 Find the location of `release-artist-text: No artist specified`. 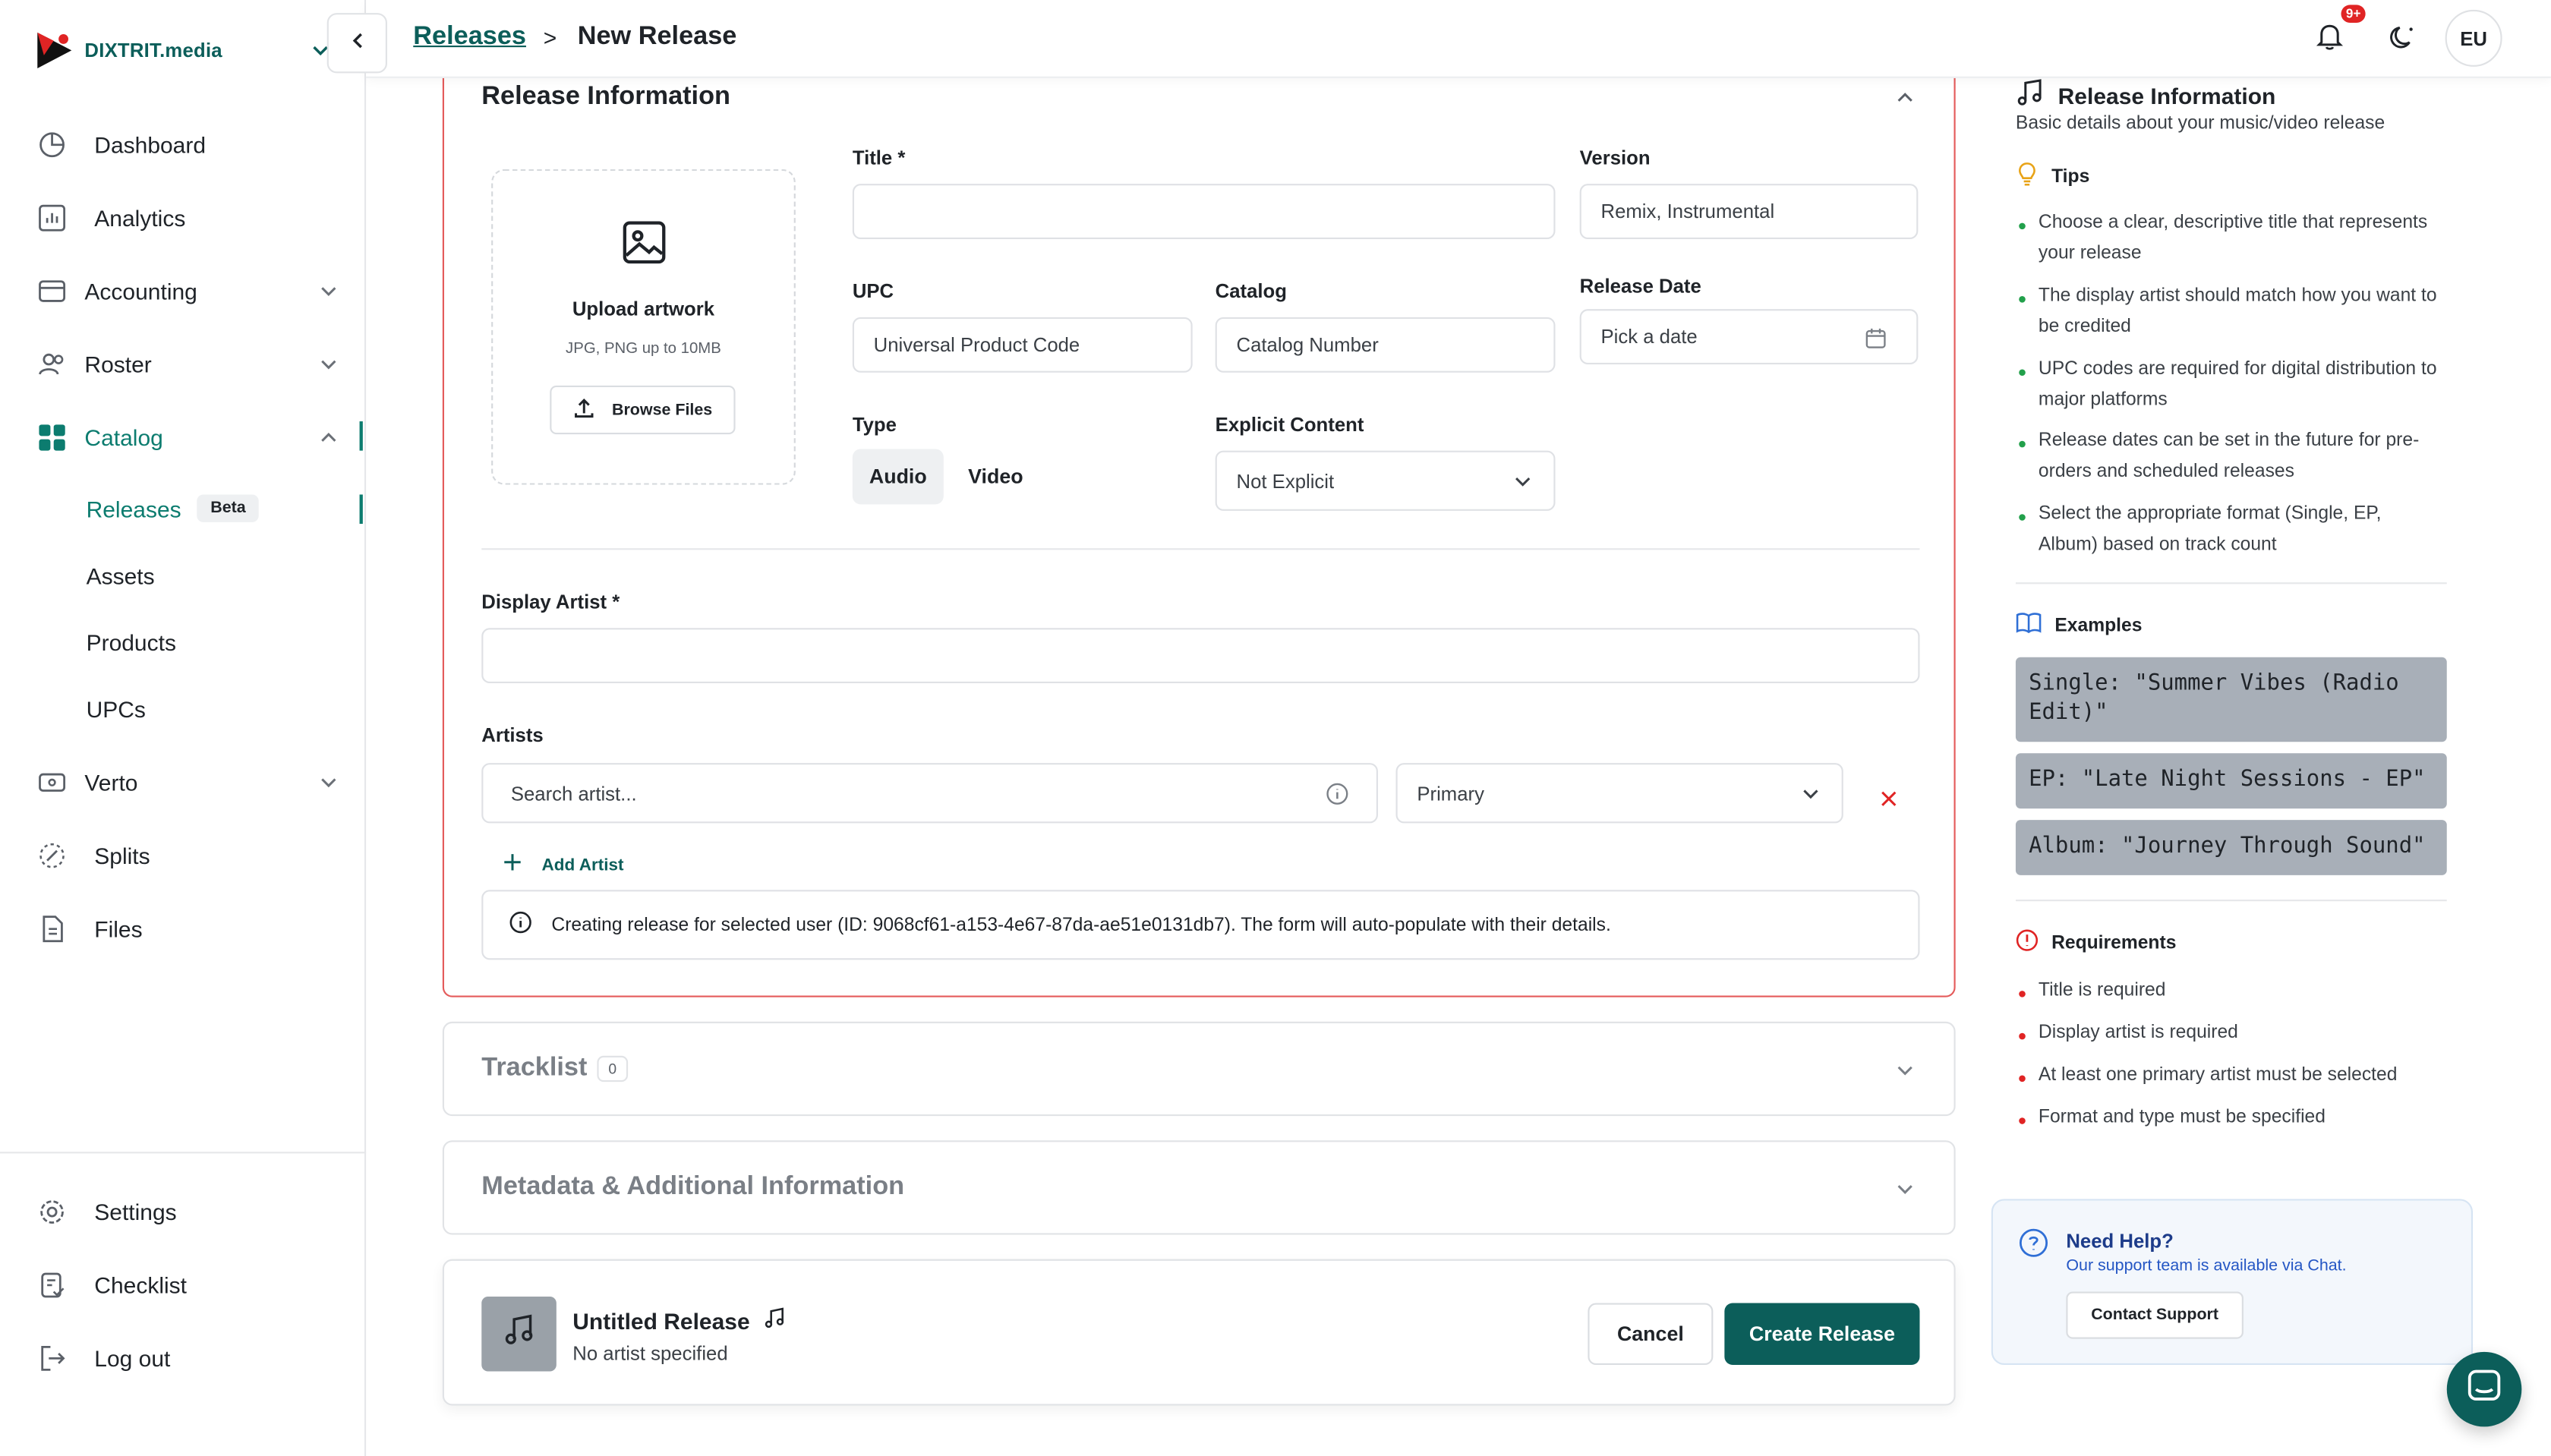

release-artist-text: No artist specified is located at coordinates (650, 1353).